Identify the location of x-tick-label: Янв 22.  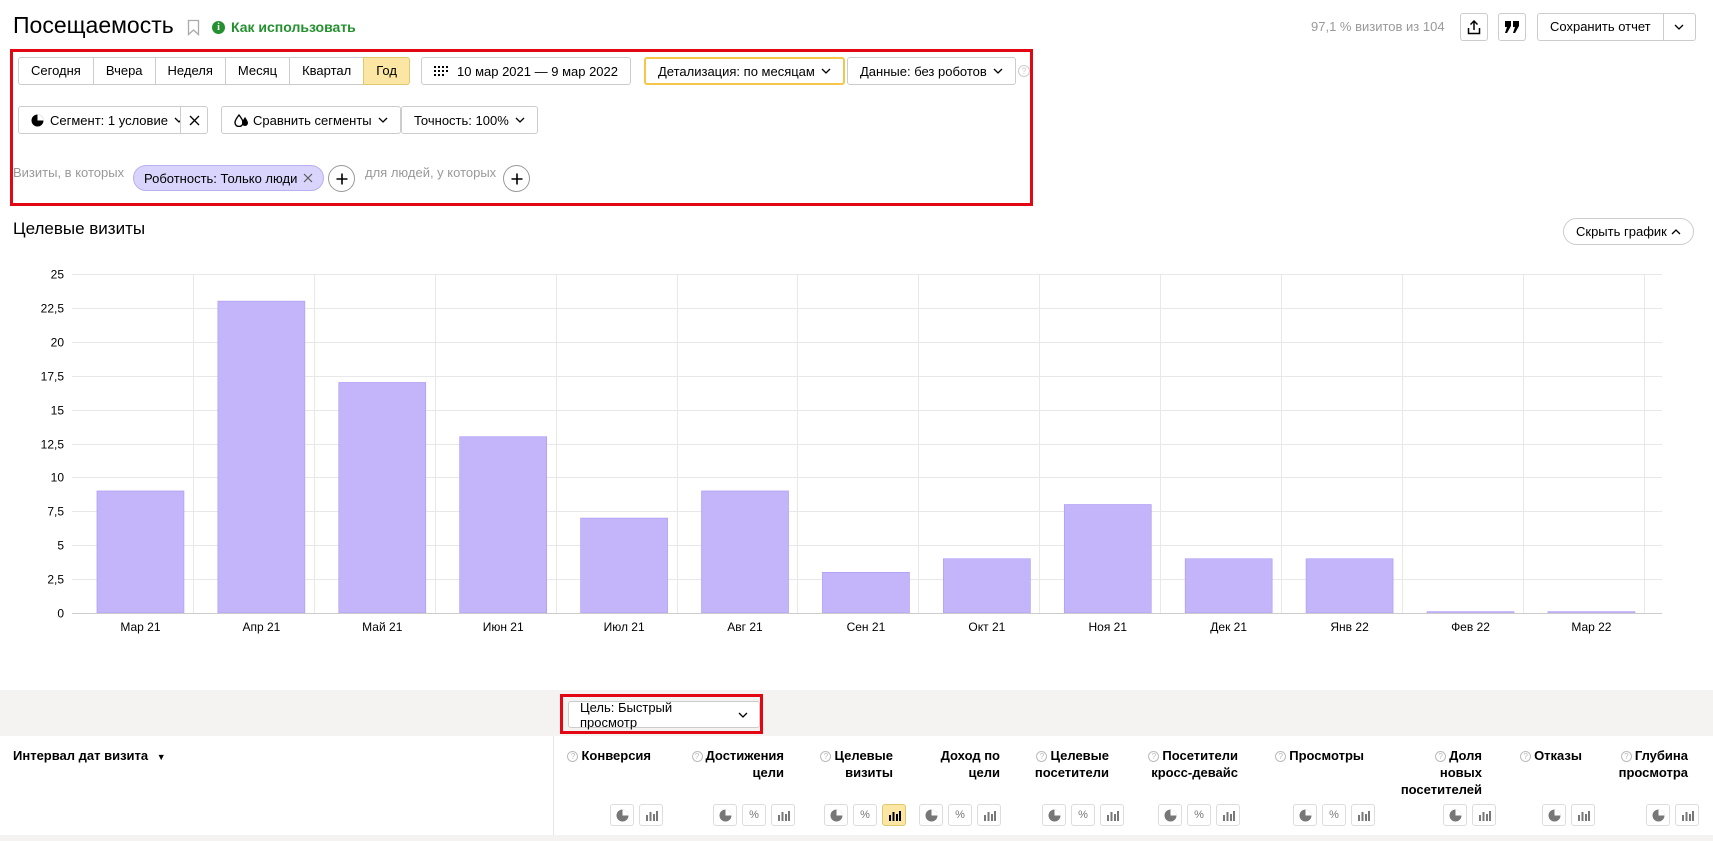
(1349, 627).